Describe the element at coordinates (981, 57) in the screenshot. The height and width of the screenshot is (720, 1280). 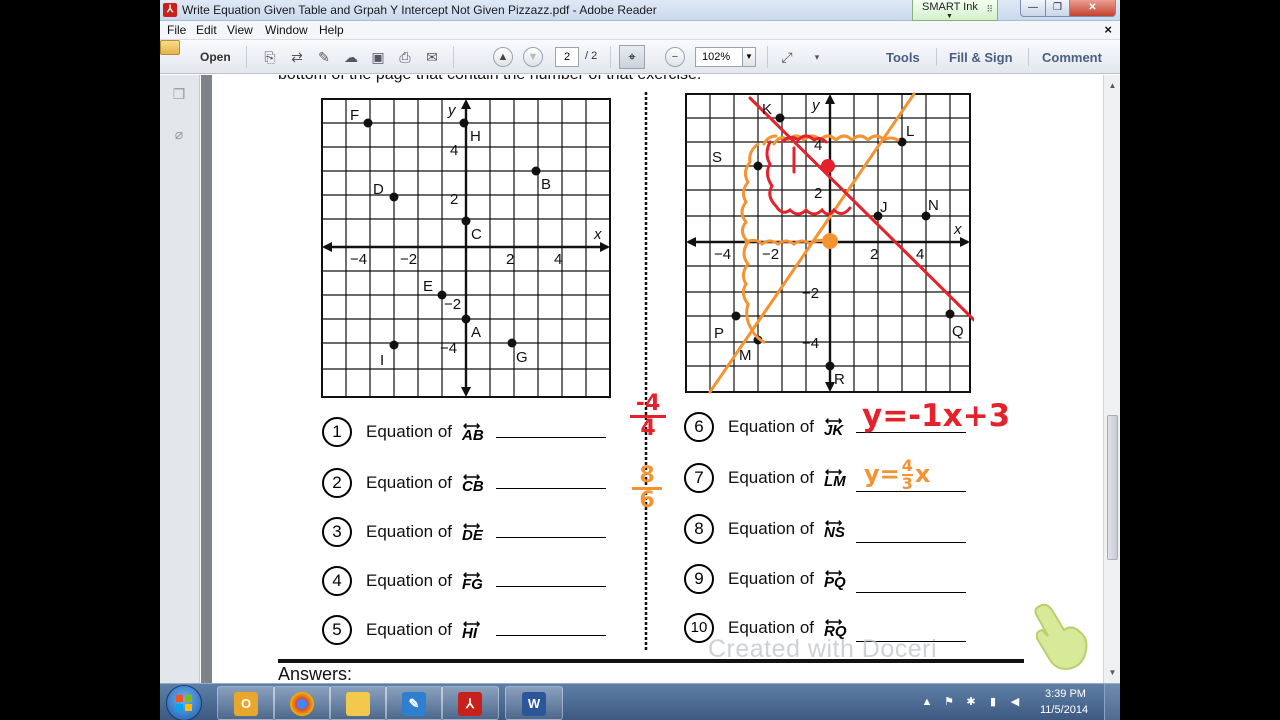
I see `fill-sign-pane-button: Fill & Sign` at that location.